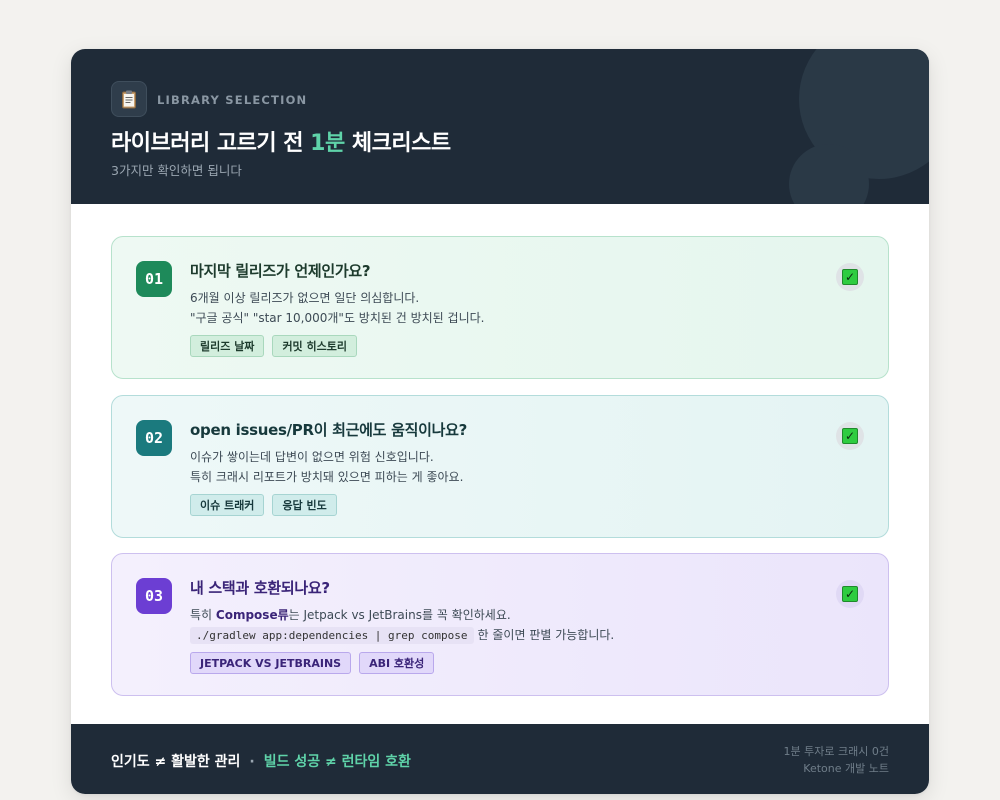 The image size is (1000, 800). Describe the element at coordinates (154, 438) in the screenshot. I see `item-number-badge: 02` at that location.